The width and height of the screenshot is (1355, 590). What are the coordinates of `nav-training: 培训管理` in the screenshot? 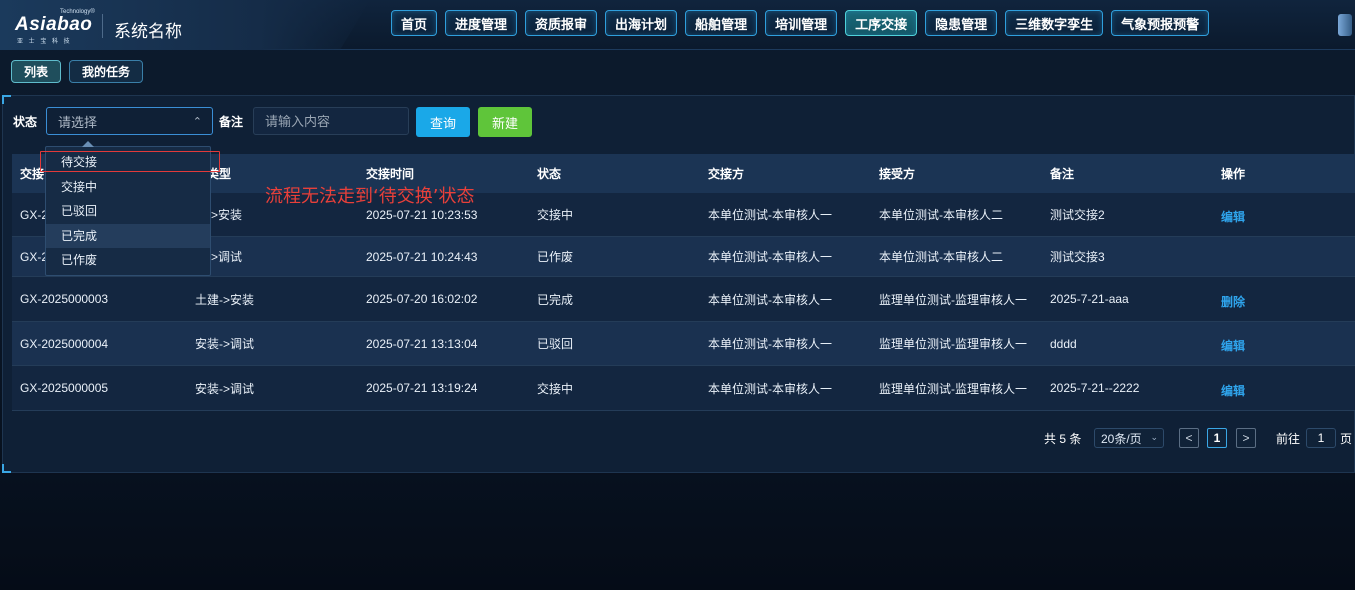 It's located at (801, 23).